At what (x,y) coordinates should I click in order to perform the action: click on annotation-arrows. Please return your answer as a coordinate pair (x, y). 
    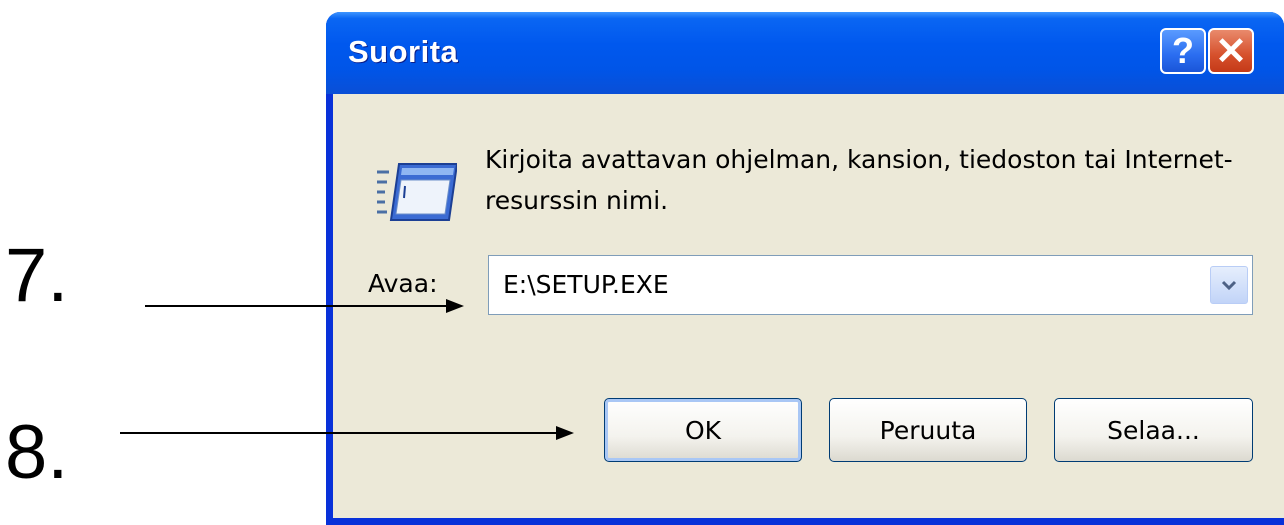
    Looking at the image, I should click on (347, 369).